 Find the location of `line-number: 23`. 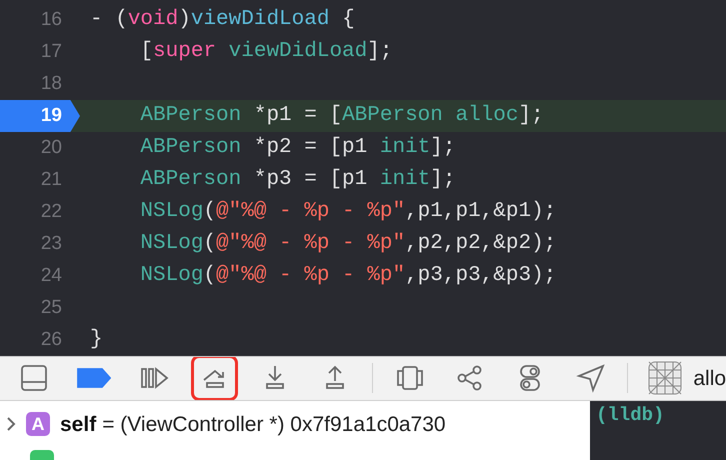

line-number: 23 is located at coordinates (51, 244).